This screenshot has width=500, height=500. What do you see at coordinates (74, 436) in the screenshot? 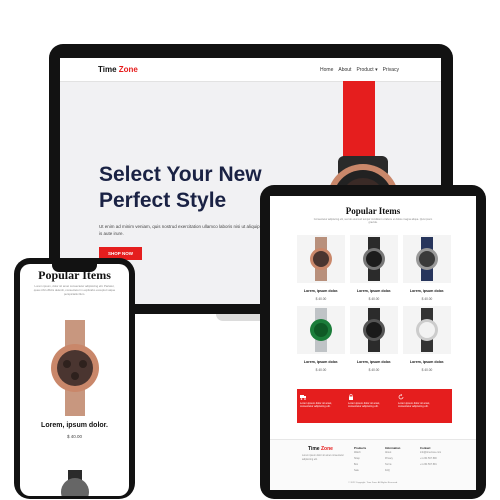
I see `phone-product-price: $ 40.00` at bounding box center [74, 436].